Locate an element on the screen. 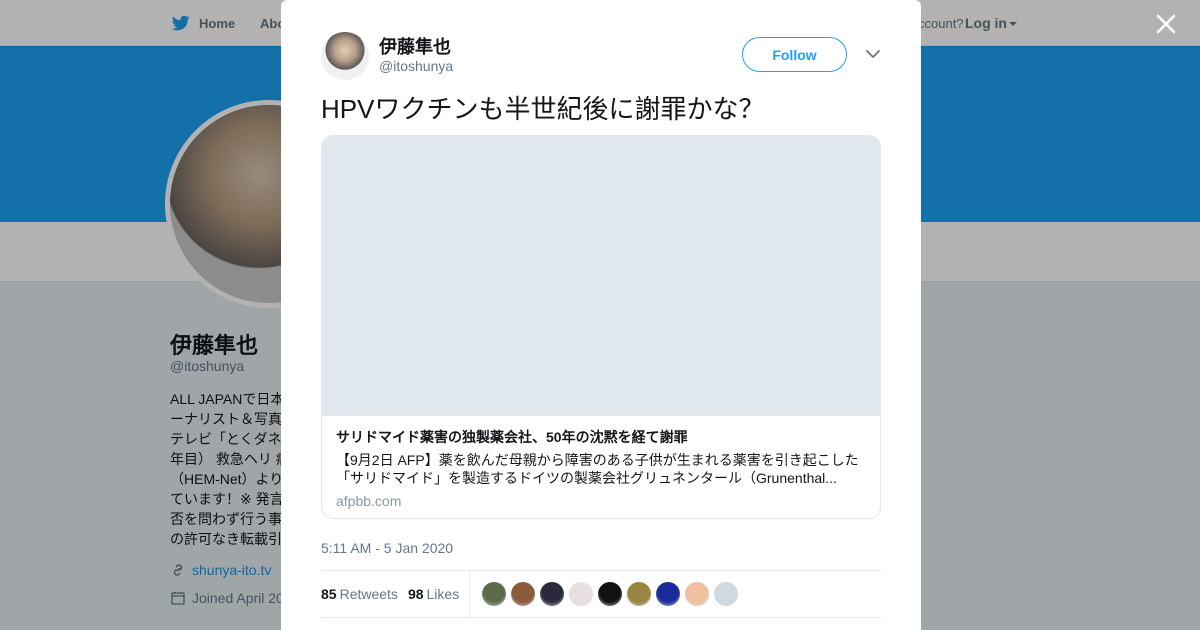  card-title: サリドマイド薬害の独製薬会社、50年の沈黙を経て謝罪 is located at coordinates (512, 437).